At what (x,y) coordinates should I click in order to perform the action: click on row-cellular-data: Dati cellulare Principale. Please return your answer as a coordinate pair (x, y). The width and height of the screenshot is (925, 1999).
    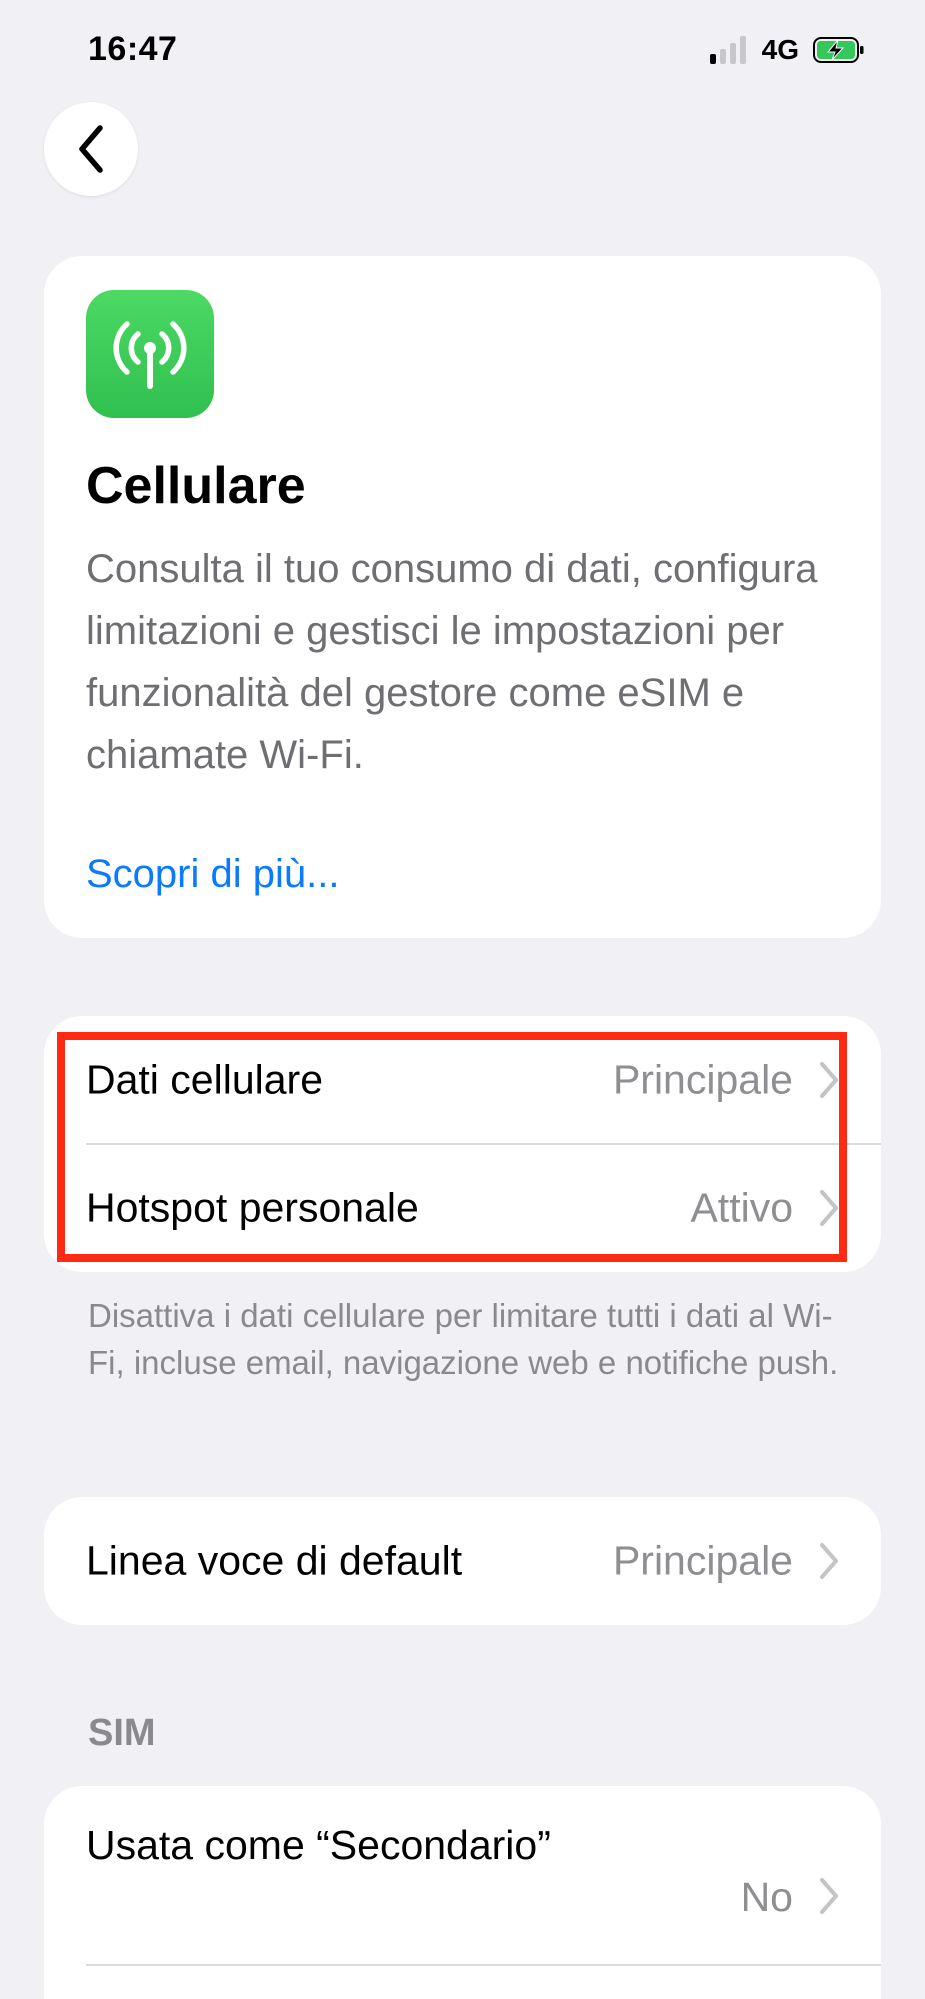
    Looking at the image, I should click on (462, 1080).